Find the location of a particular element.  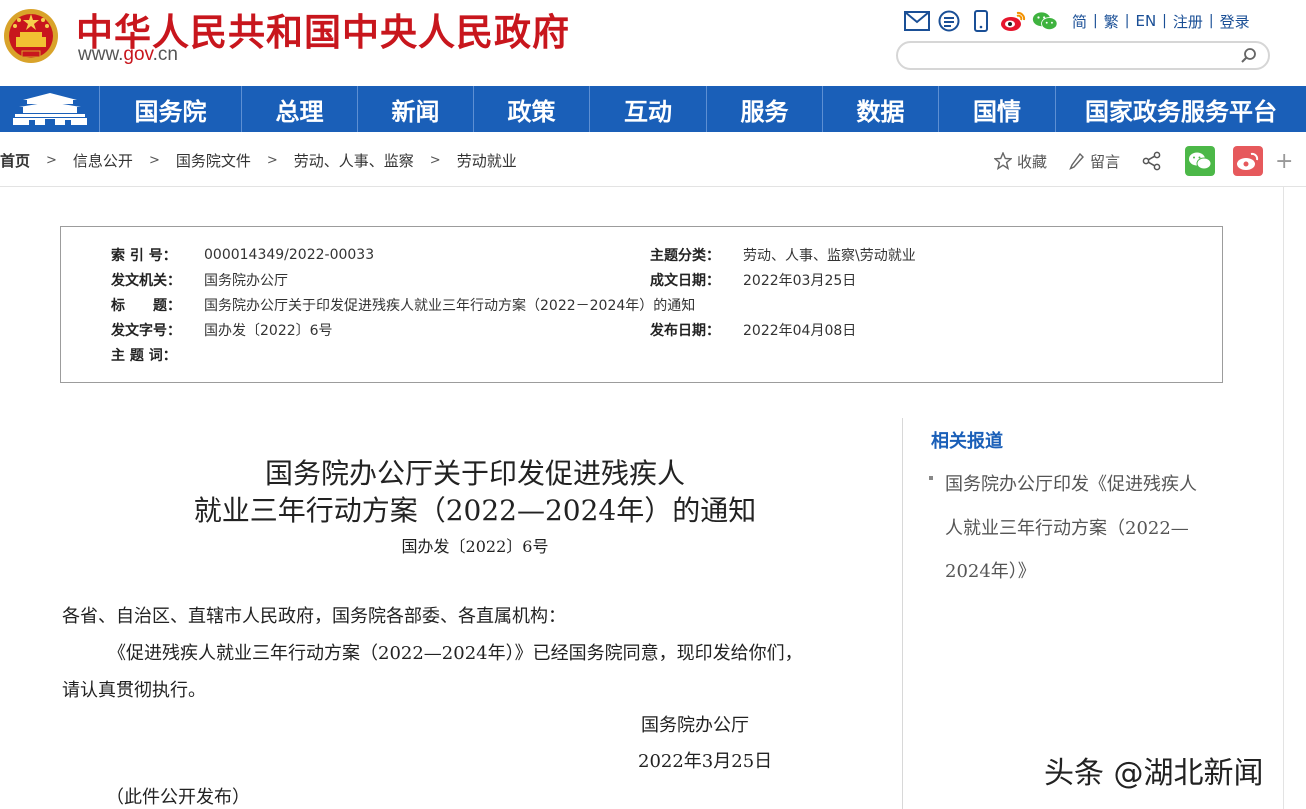

info-category: 主题分类： 劳动、人事、监察\劳动就业 is located at coordinates (783, 256).